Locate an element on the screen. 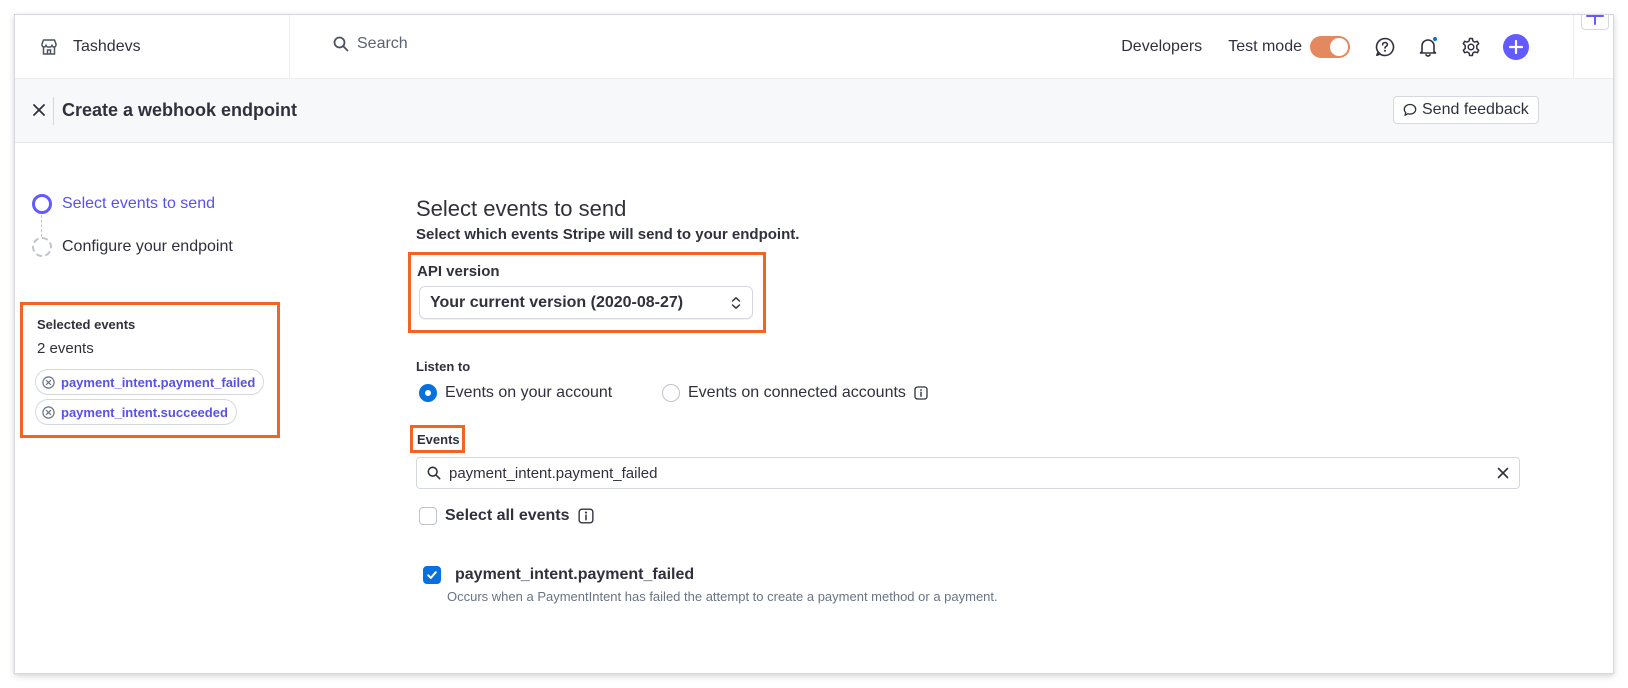  select-all-events: Select all events is located at coordinates (506, 516).